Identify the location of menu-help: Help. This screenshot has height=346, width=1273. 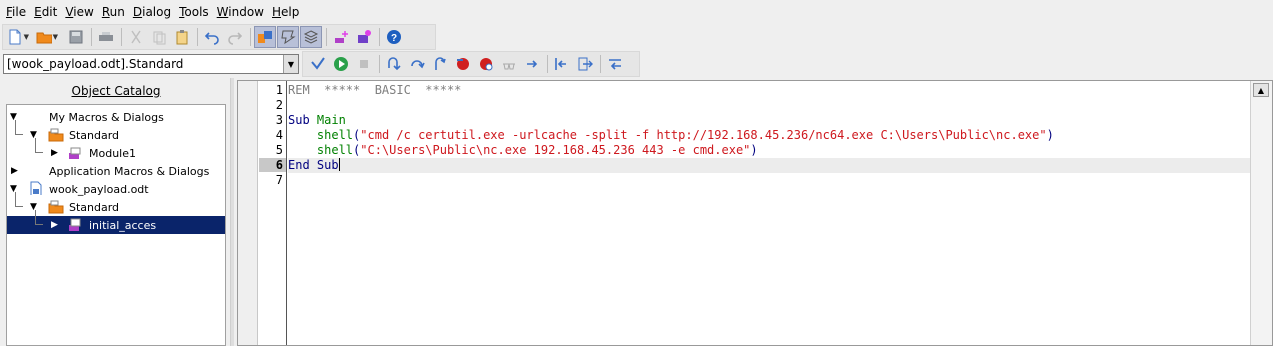
(285, 12).